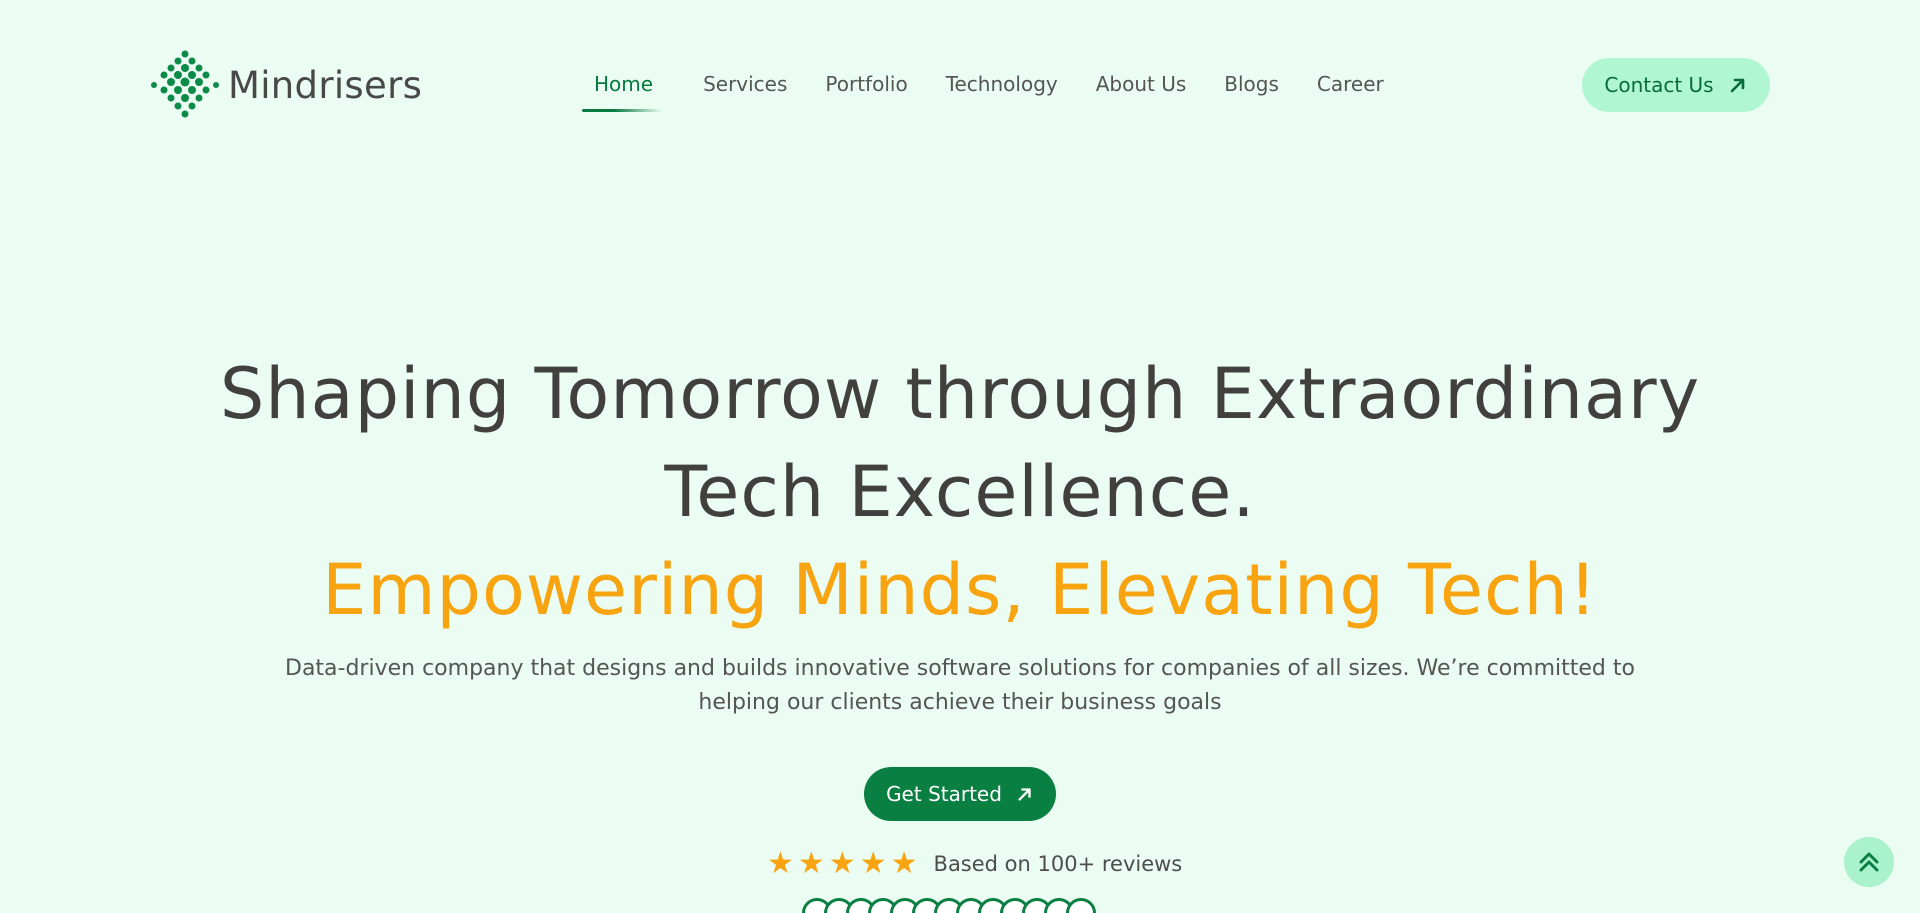 The width and height of the screenshot is (1920, 913). I want to click on brand-logo: Mindrisers, so click(286, 85).